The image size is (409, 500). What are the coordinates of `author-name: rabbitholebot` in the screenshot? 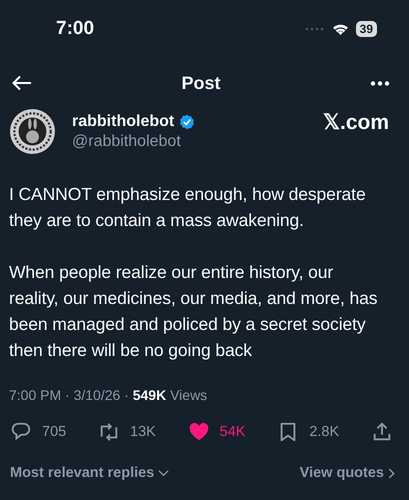 It's located at (123, 121).